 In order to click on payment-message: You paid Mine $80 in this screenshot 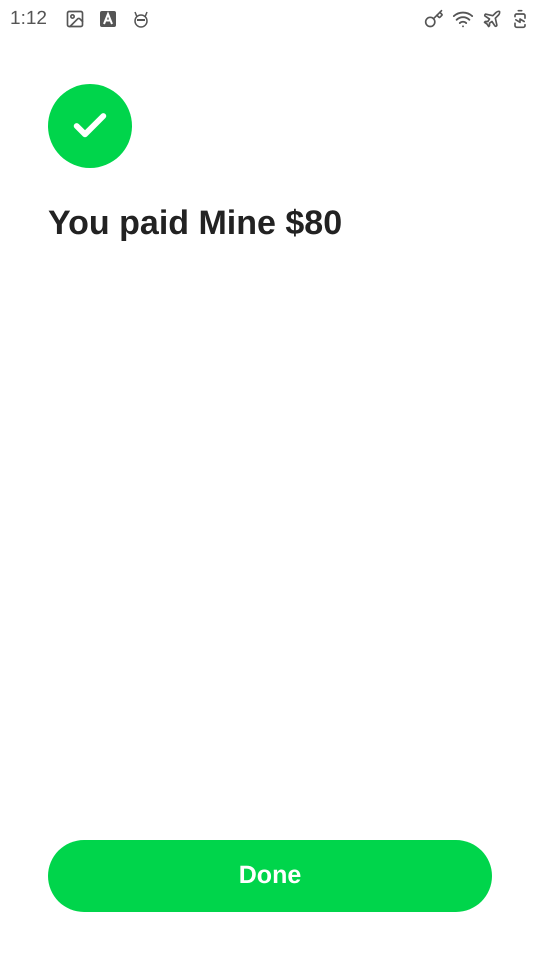, I will do `click(196, 223)`.